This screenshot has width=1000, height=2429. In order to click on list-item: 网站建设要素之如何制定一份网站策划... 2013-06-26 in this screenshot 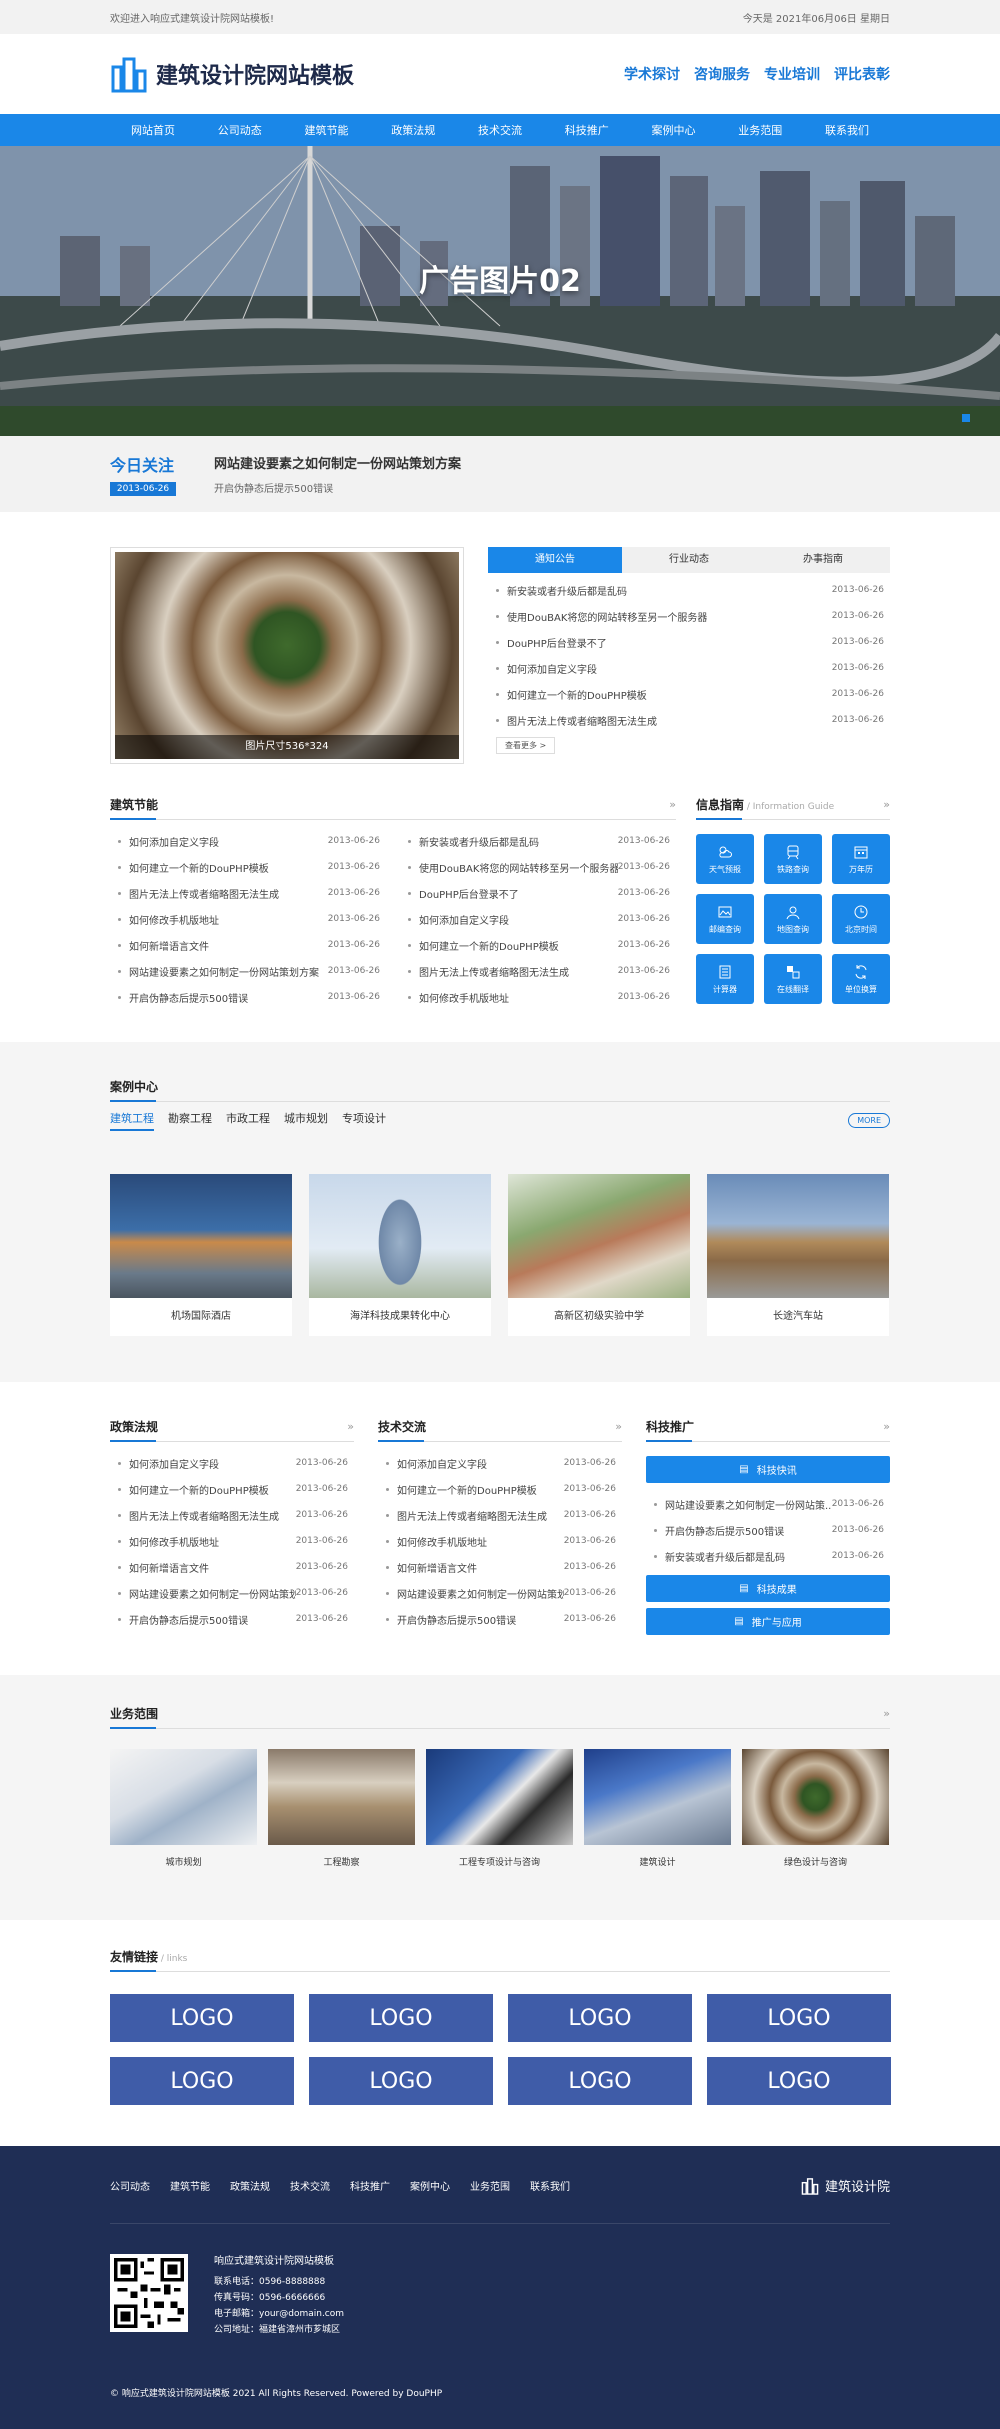, I will do `click(500, 1593)`.